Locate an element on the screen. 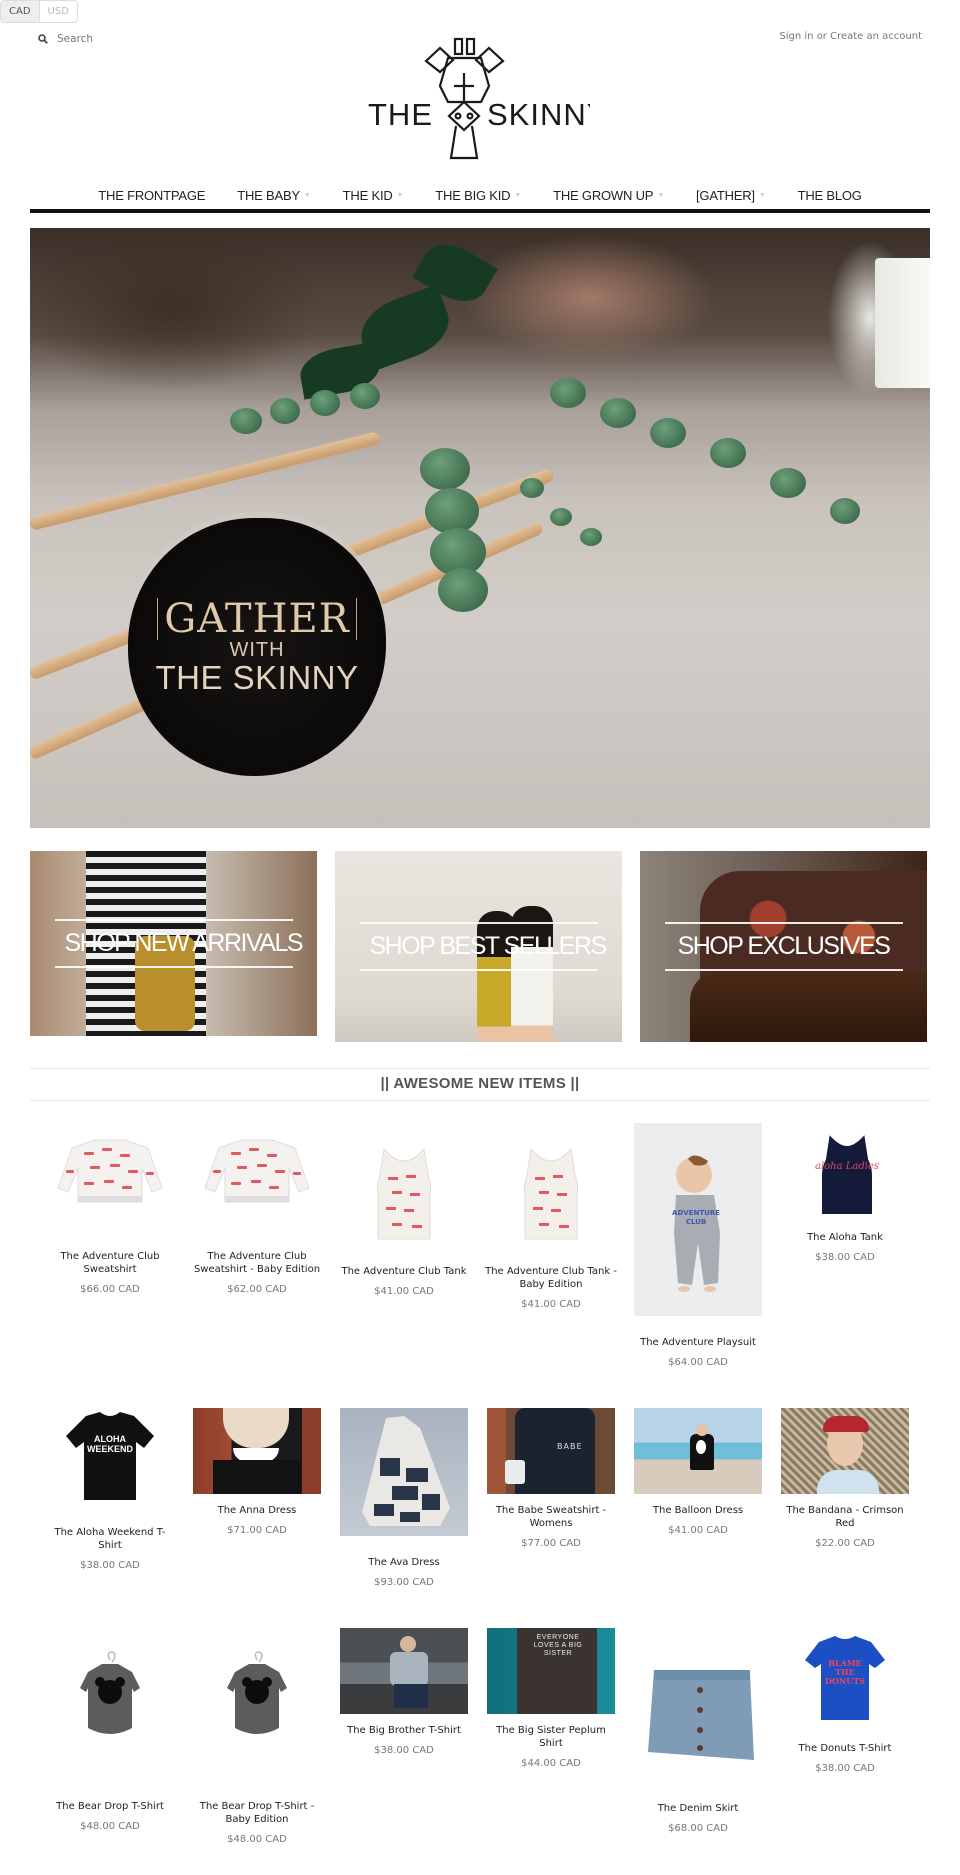 The height and width of the screenshot is (1875, 960). promo-label: SHOP BEST SELLERS is located at coordinates (483, 946).